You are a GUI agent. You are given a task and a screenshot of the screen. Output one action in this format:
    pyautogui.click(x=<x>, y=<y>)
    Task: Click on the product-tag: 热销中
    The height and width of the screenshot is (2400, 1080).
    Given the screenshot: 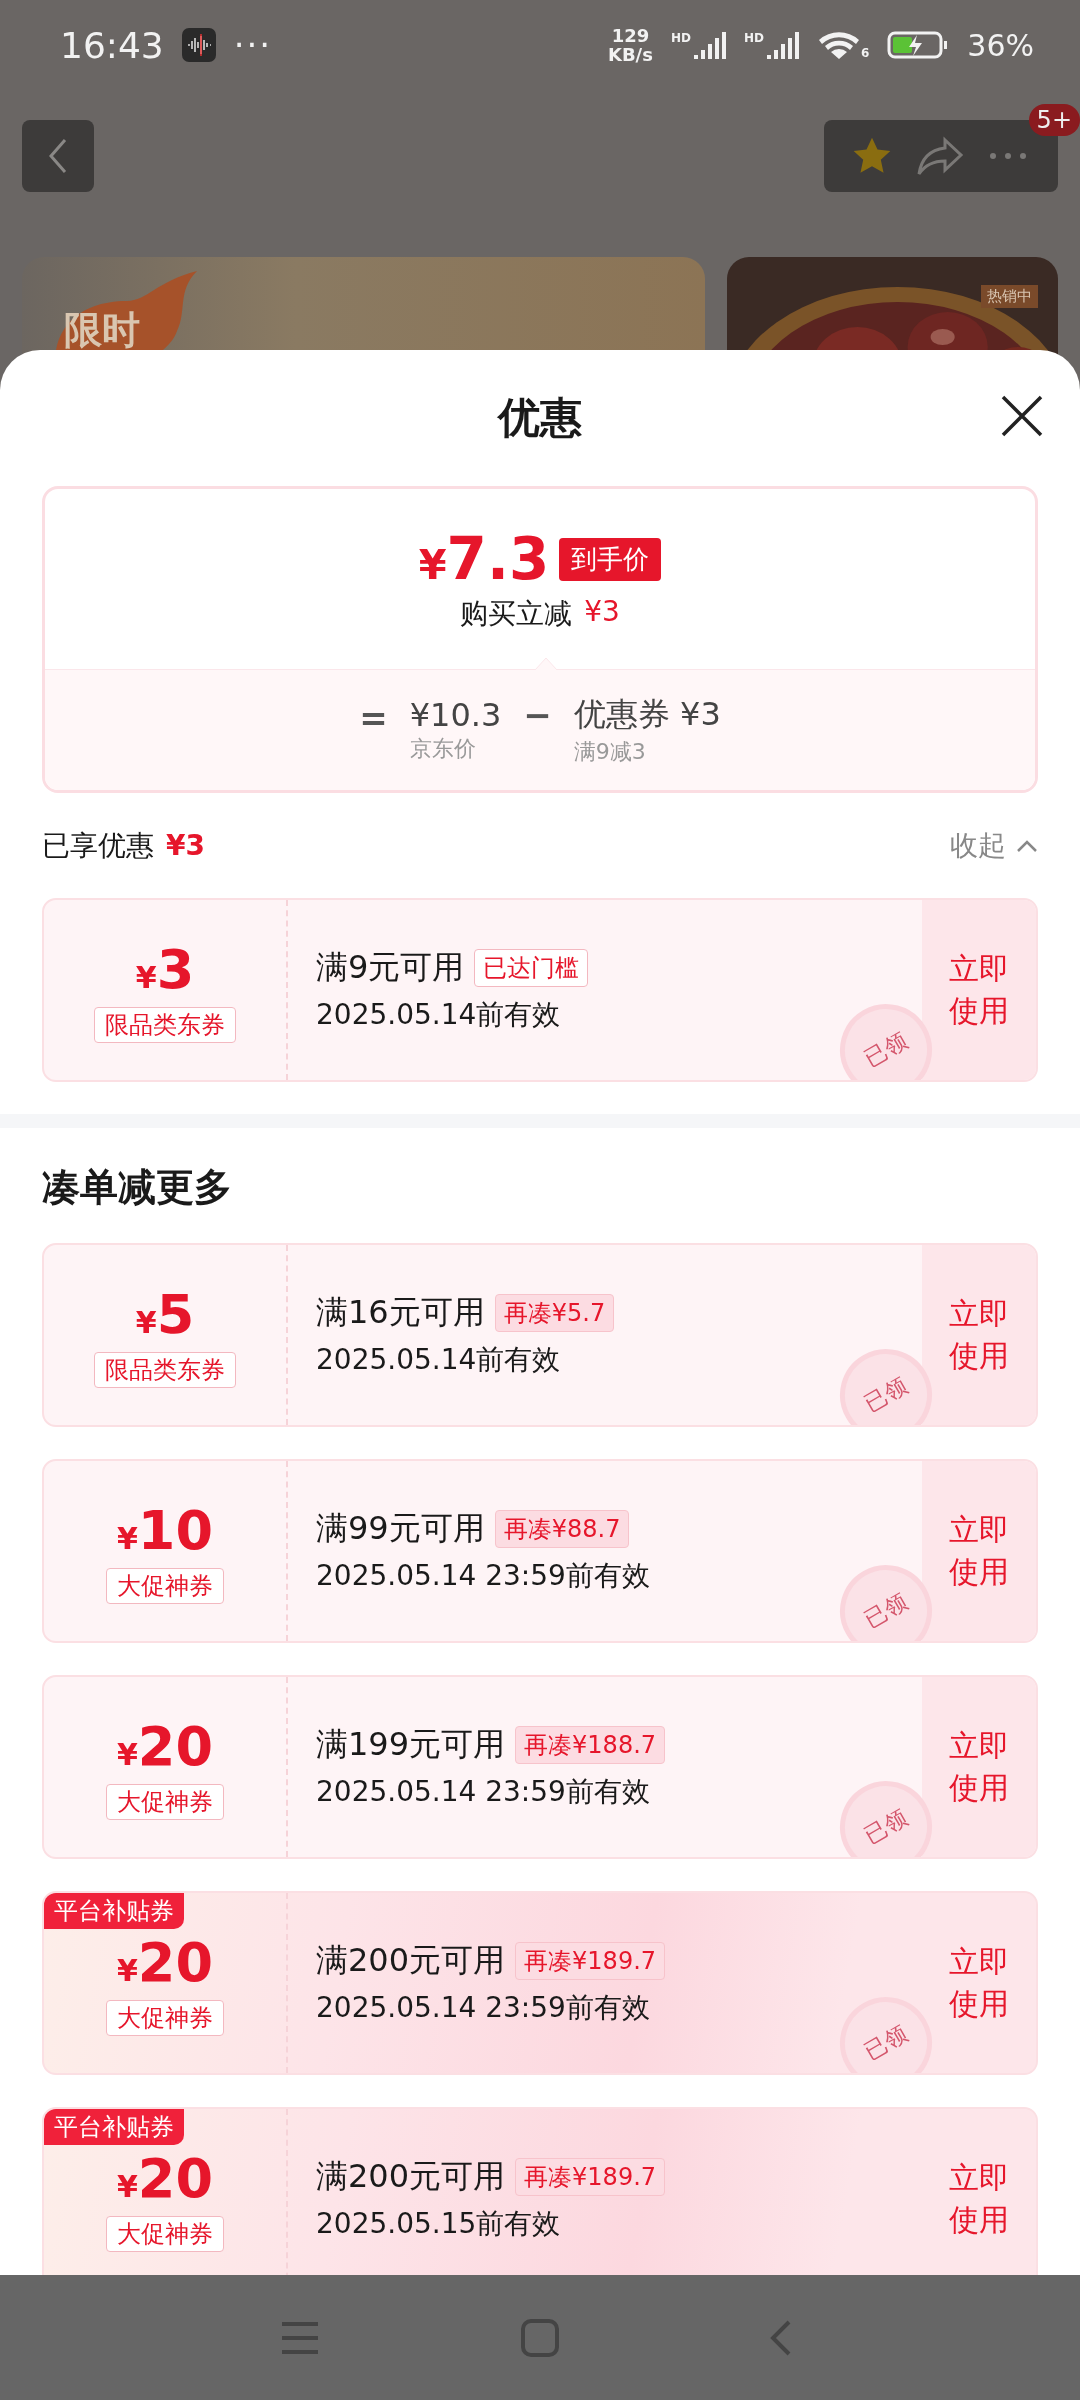 What is the action you would take?
    pyautogui.click(x=1009, y=296)
    